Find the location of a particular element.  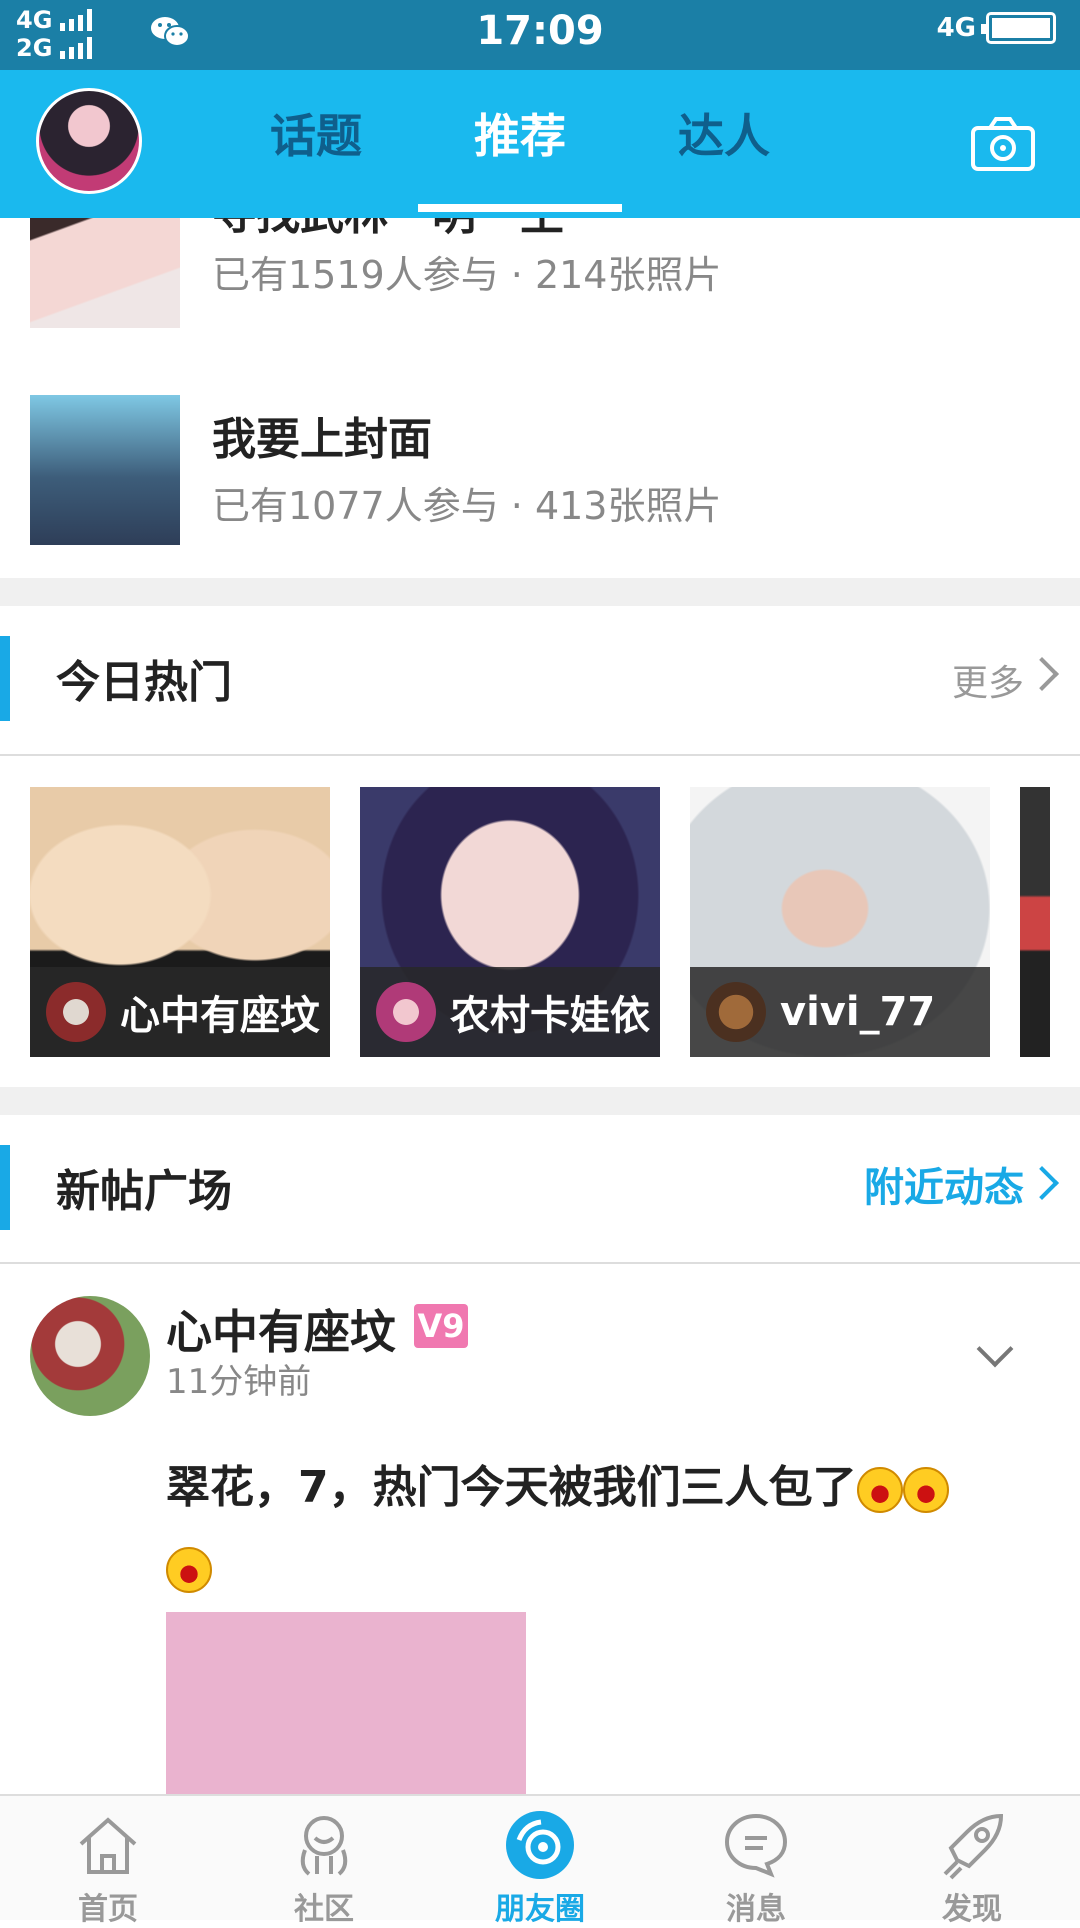

tab-moments: 朋友圈 is located at coordinates (540, 1861).